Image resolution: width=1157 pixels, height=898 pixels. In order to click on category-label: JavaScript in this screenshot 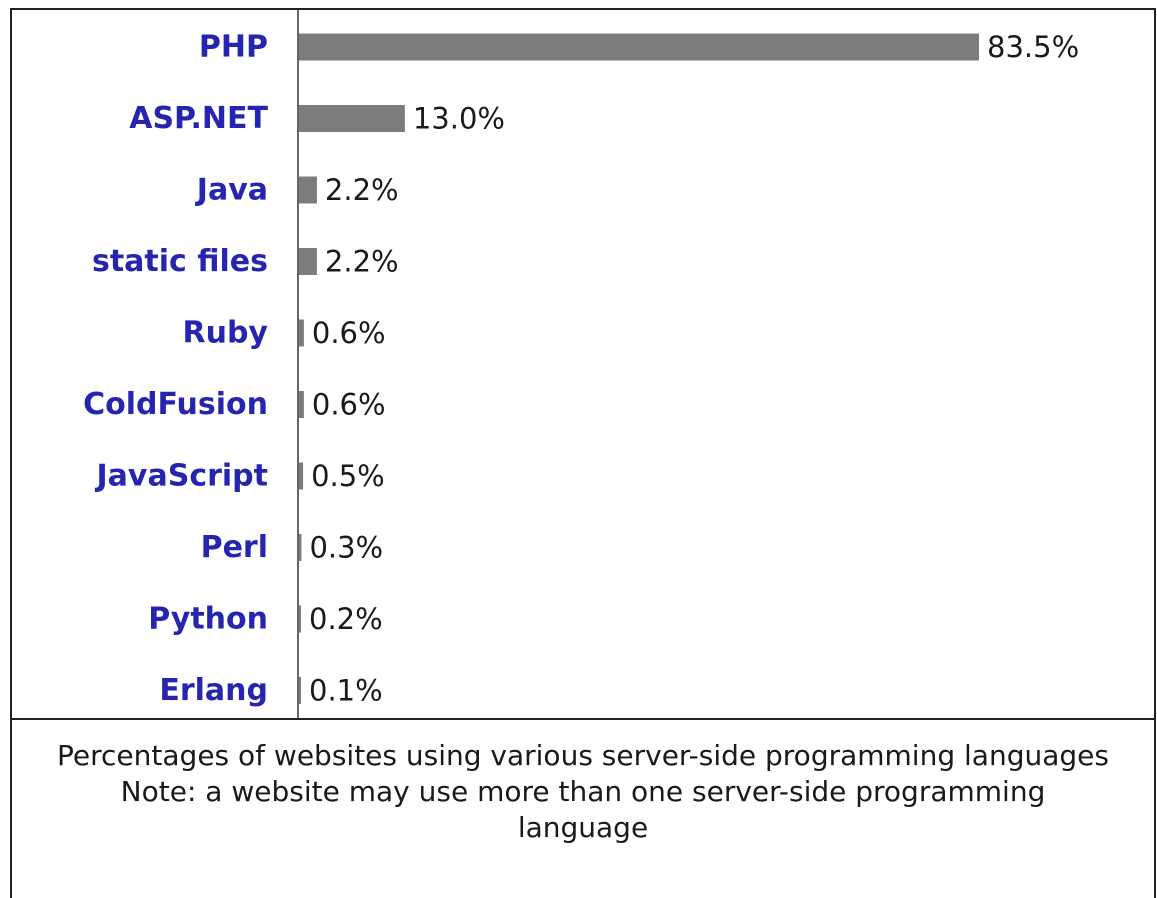, I will do `click(182, 476)`.